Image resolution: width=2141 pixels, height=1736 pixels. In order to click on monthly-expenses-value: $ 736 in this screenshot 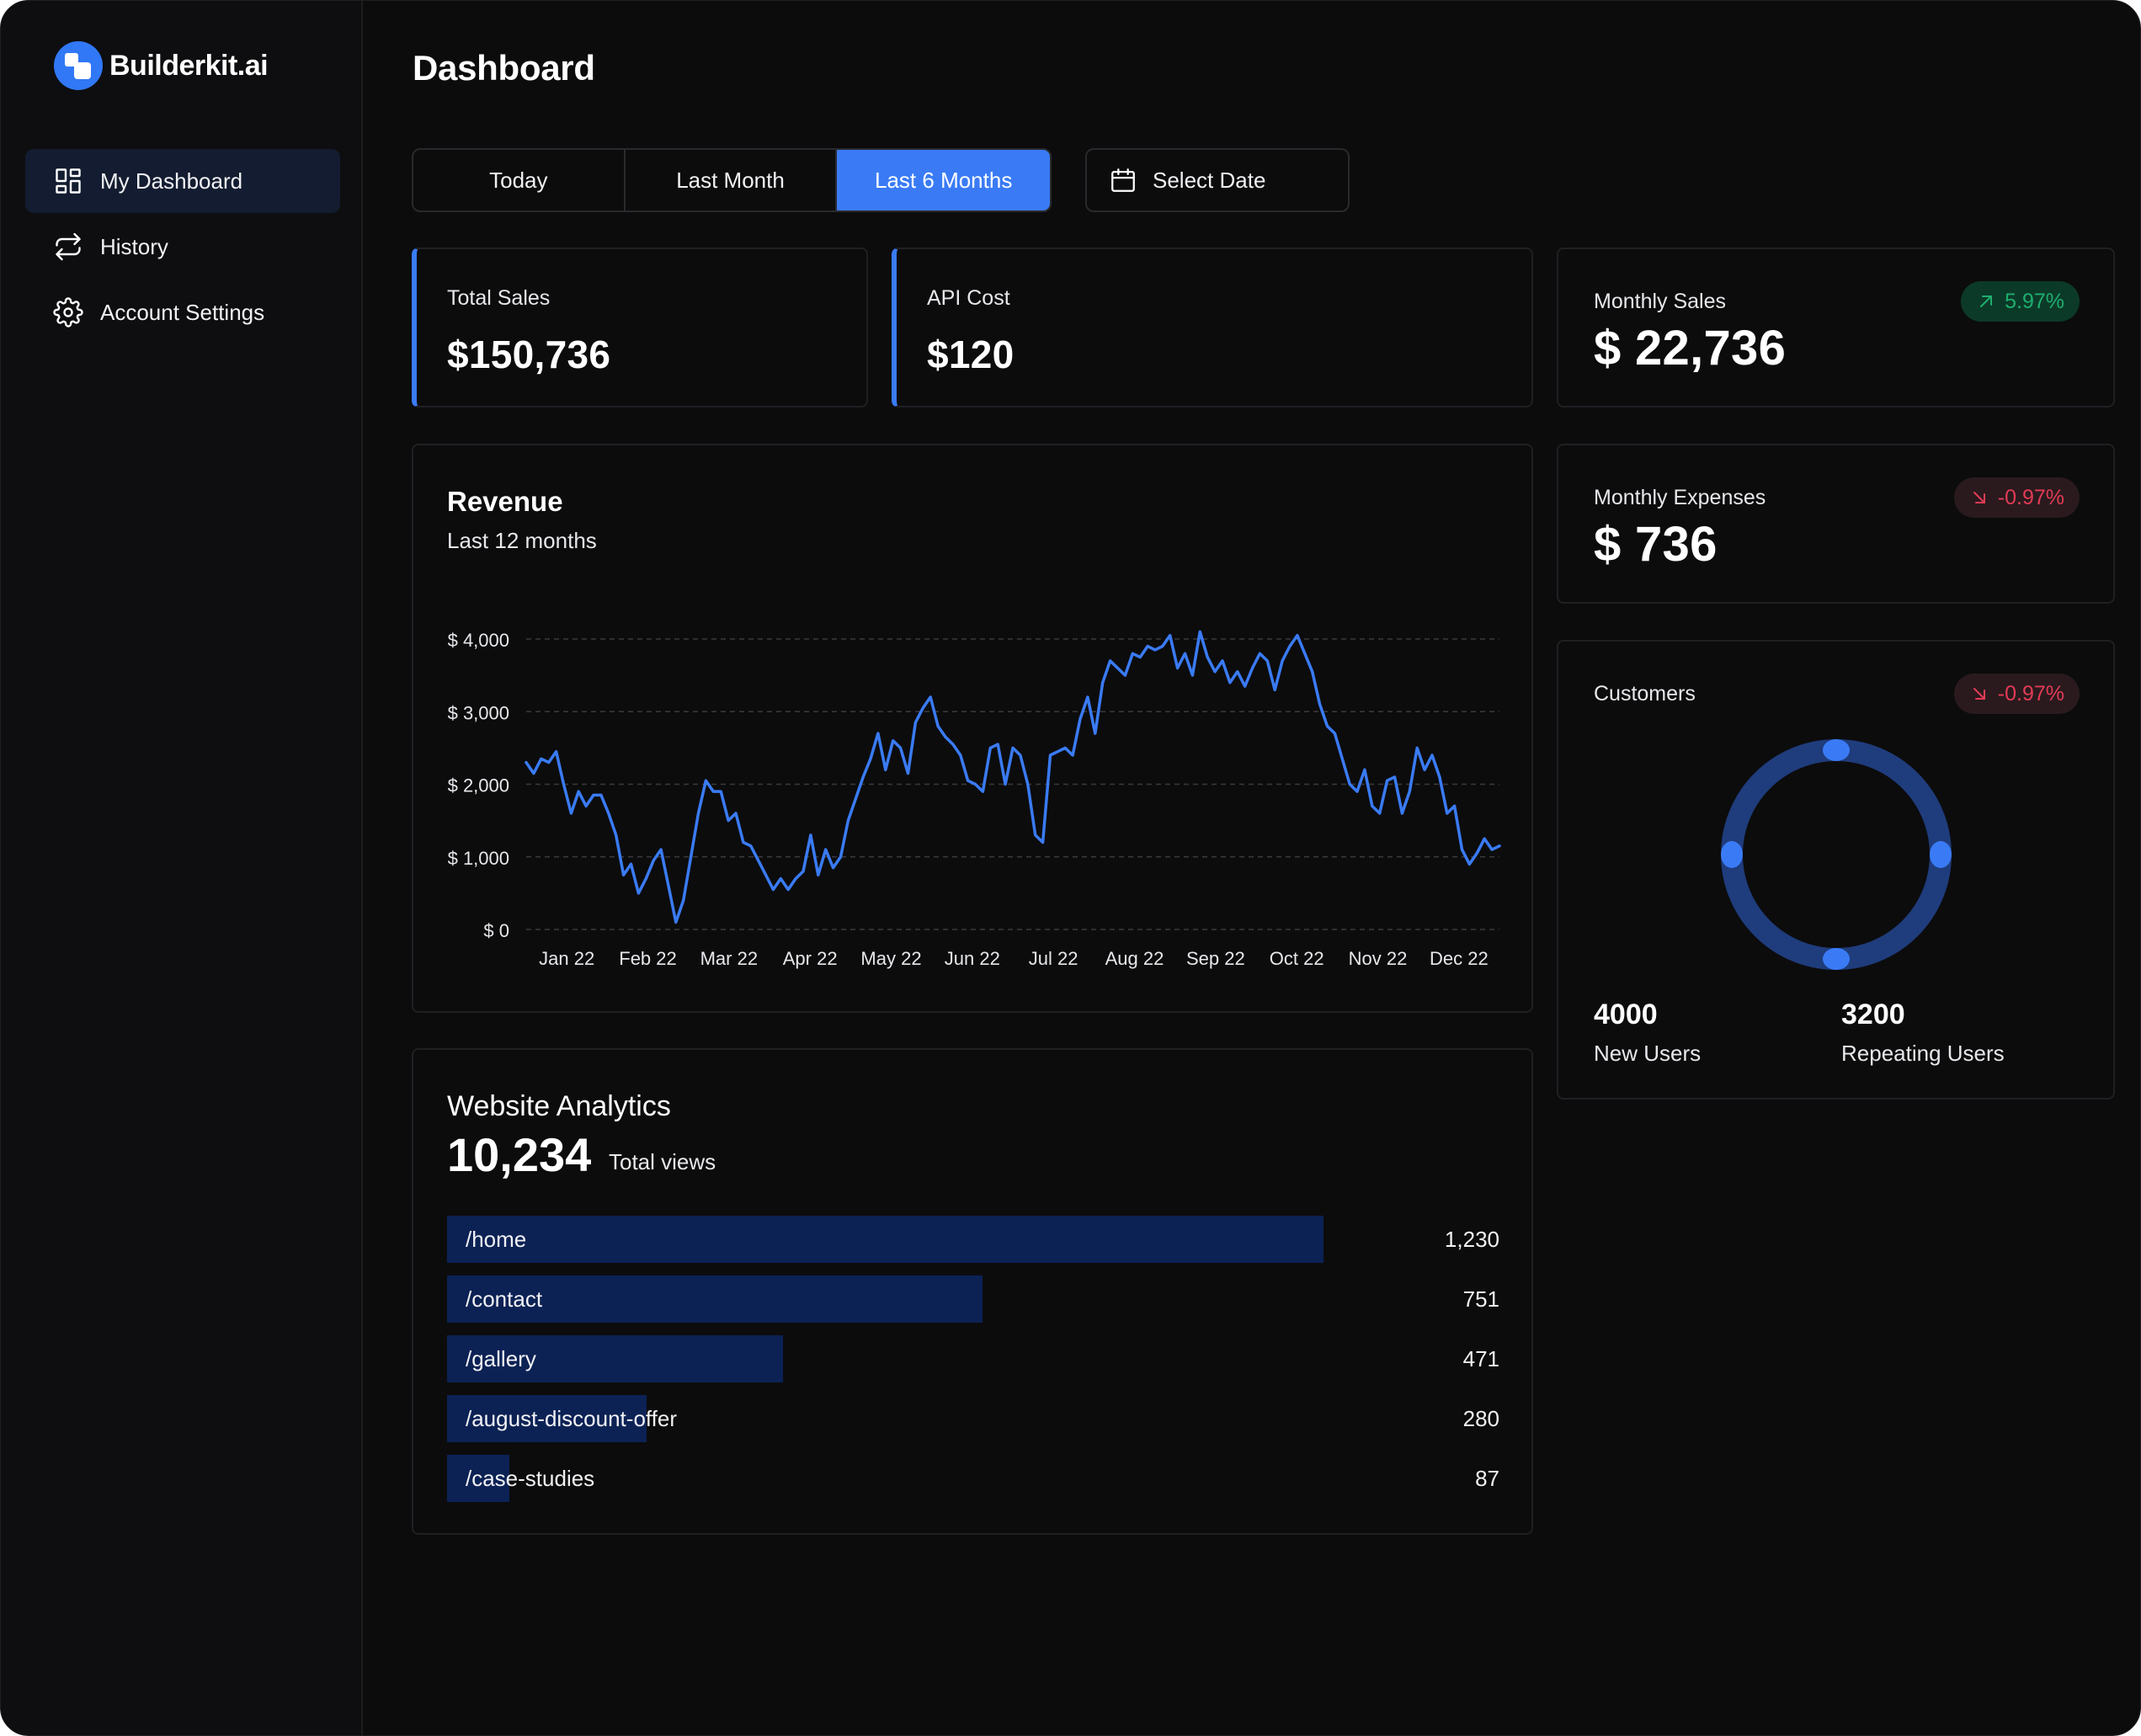, I will do `click(1656, 544)`.